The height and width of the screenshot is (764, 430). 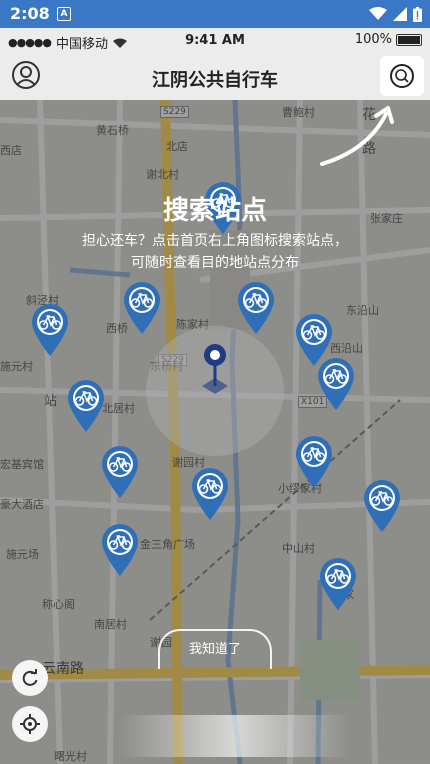 What do you see at coordinates (215, 263) in the screenshot?
I see `guide-line-2: 可随时查看目的地站点分布` at bounding box center [215, 263].